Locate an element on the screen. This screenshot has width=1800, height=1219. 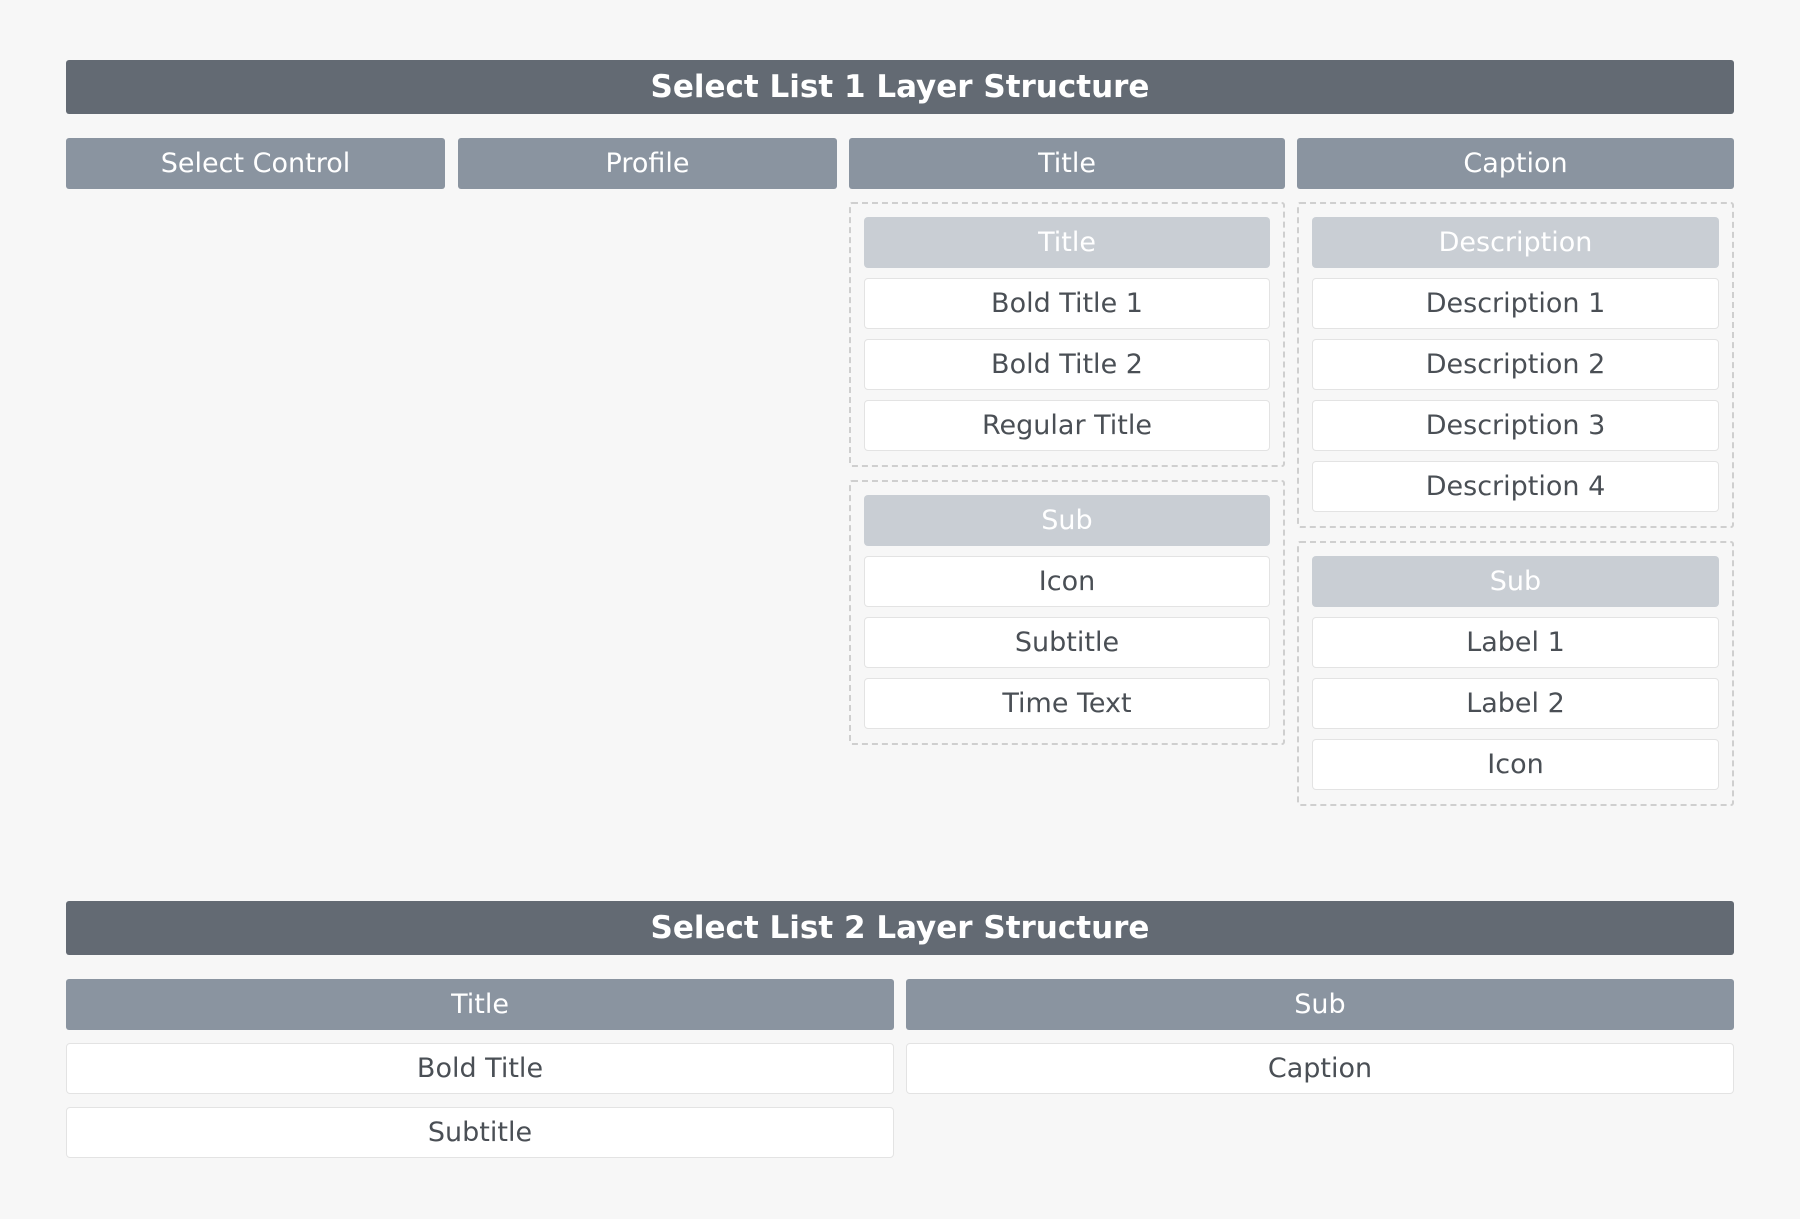
title-sub-group-item: Subtitle is located at coordinates (1067, 642).